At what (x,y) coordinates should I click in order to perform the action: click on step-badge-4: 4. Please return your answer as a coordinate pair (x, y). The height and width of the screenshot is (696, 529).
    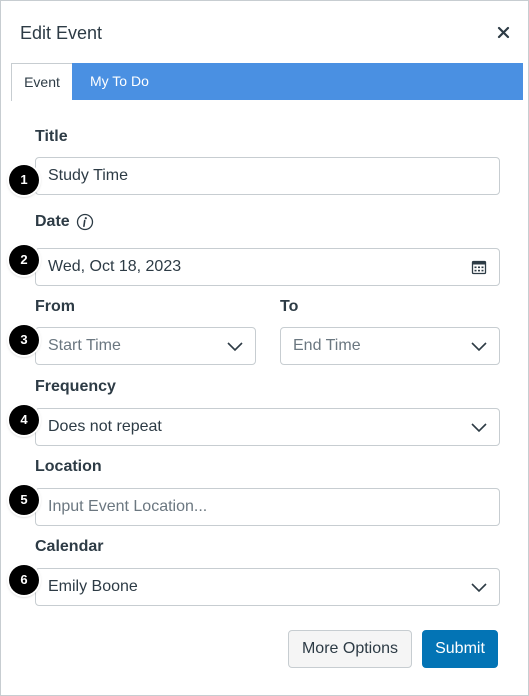
    Looking at the image, I should click on (24, 420).